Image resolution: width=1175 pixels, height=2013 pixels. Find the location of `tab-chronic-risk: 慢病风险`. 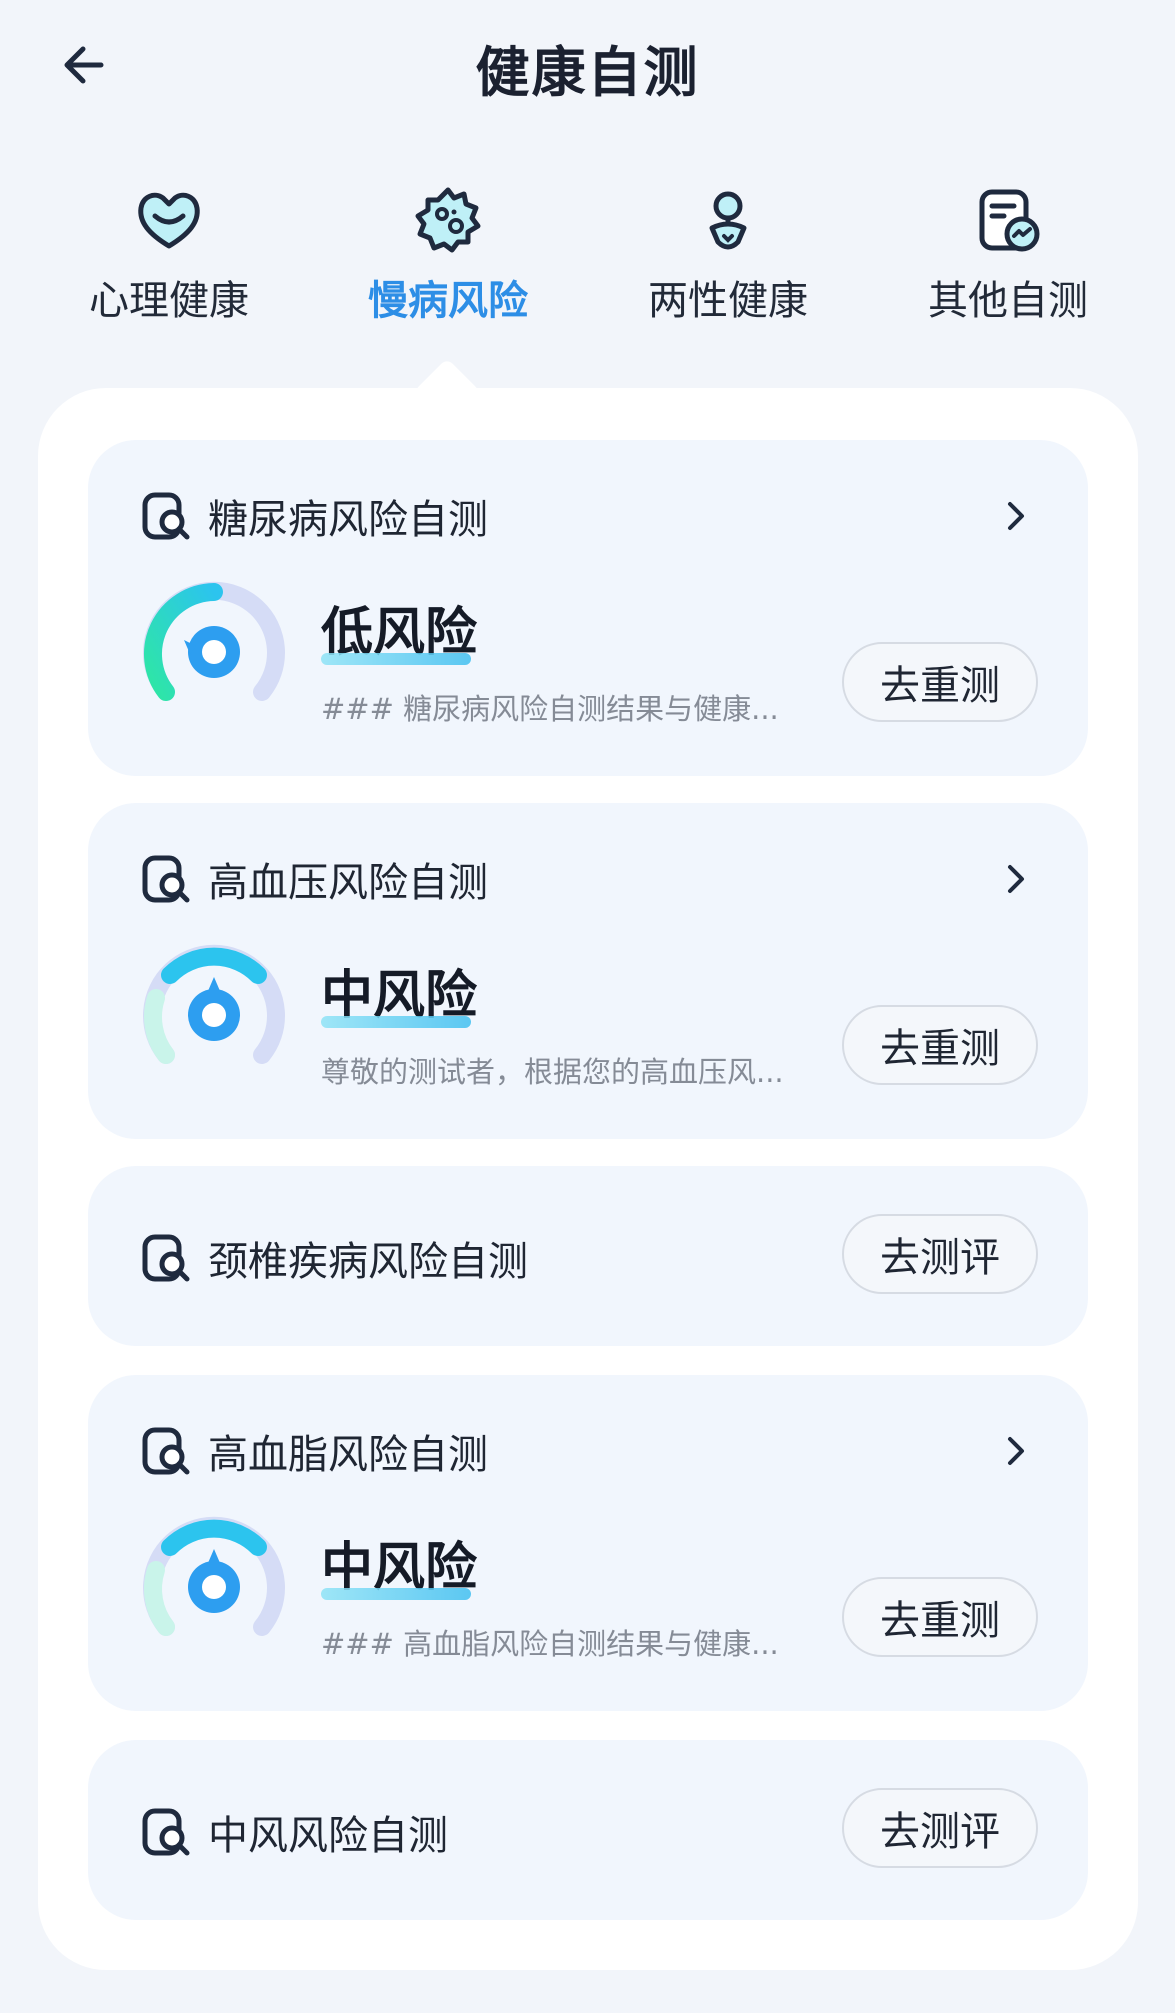

tab-chronic-risk: 慢病风险 is located at coordinates (448, 253).